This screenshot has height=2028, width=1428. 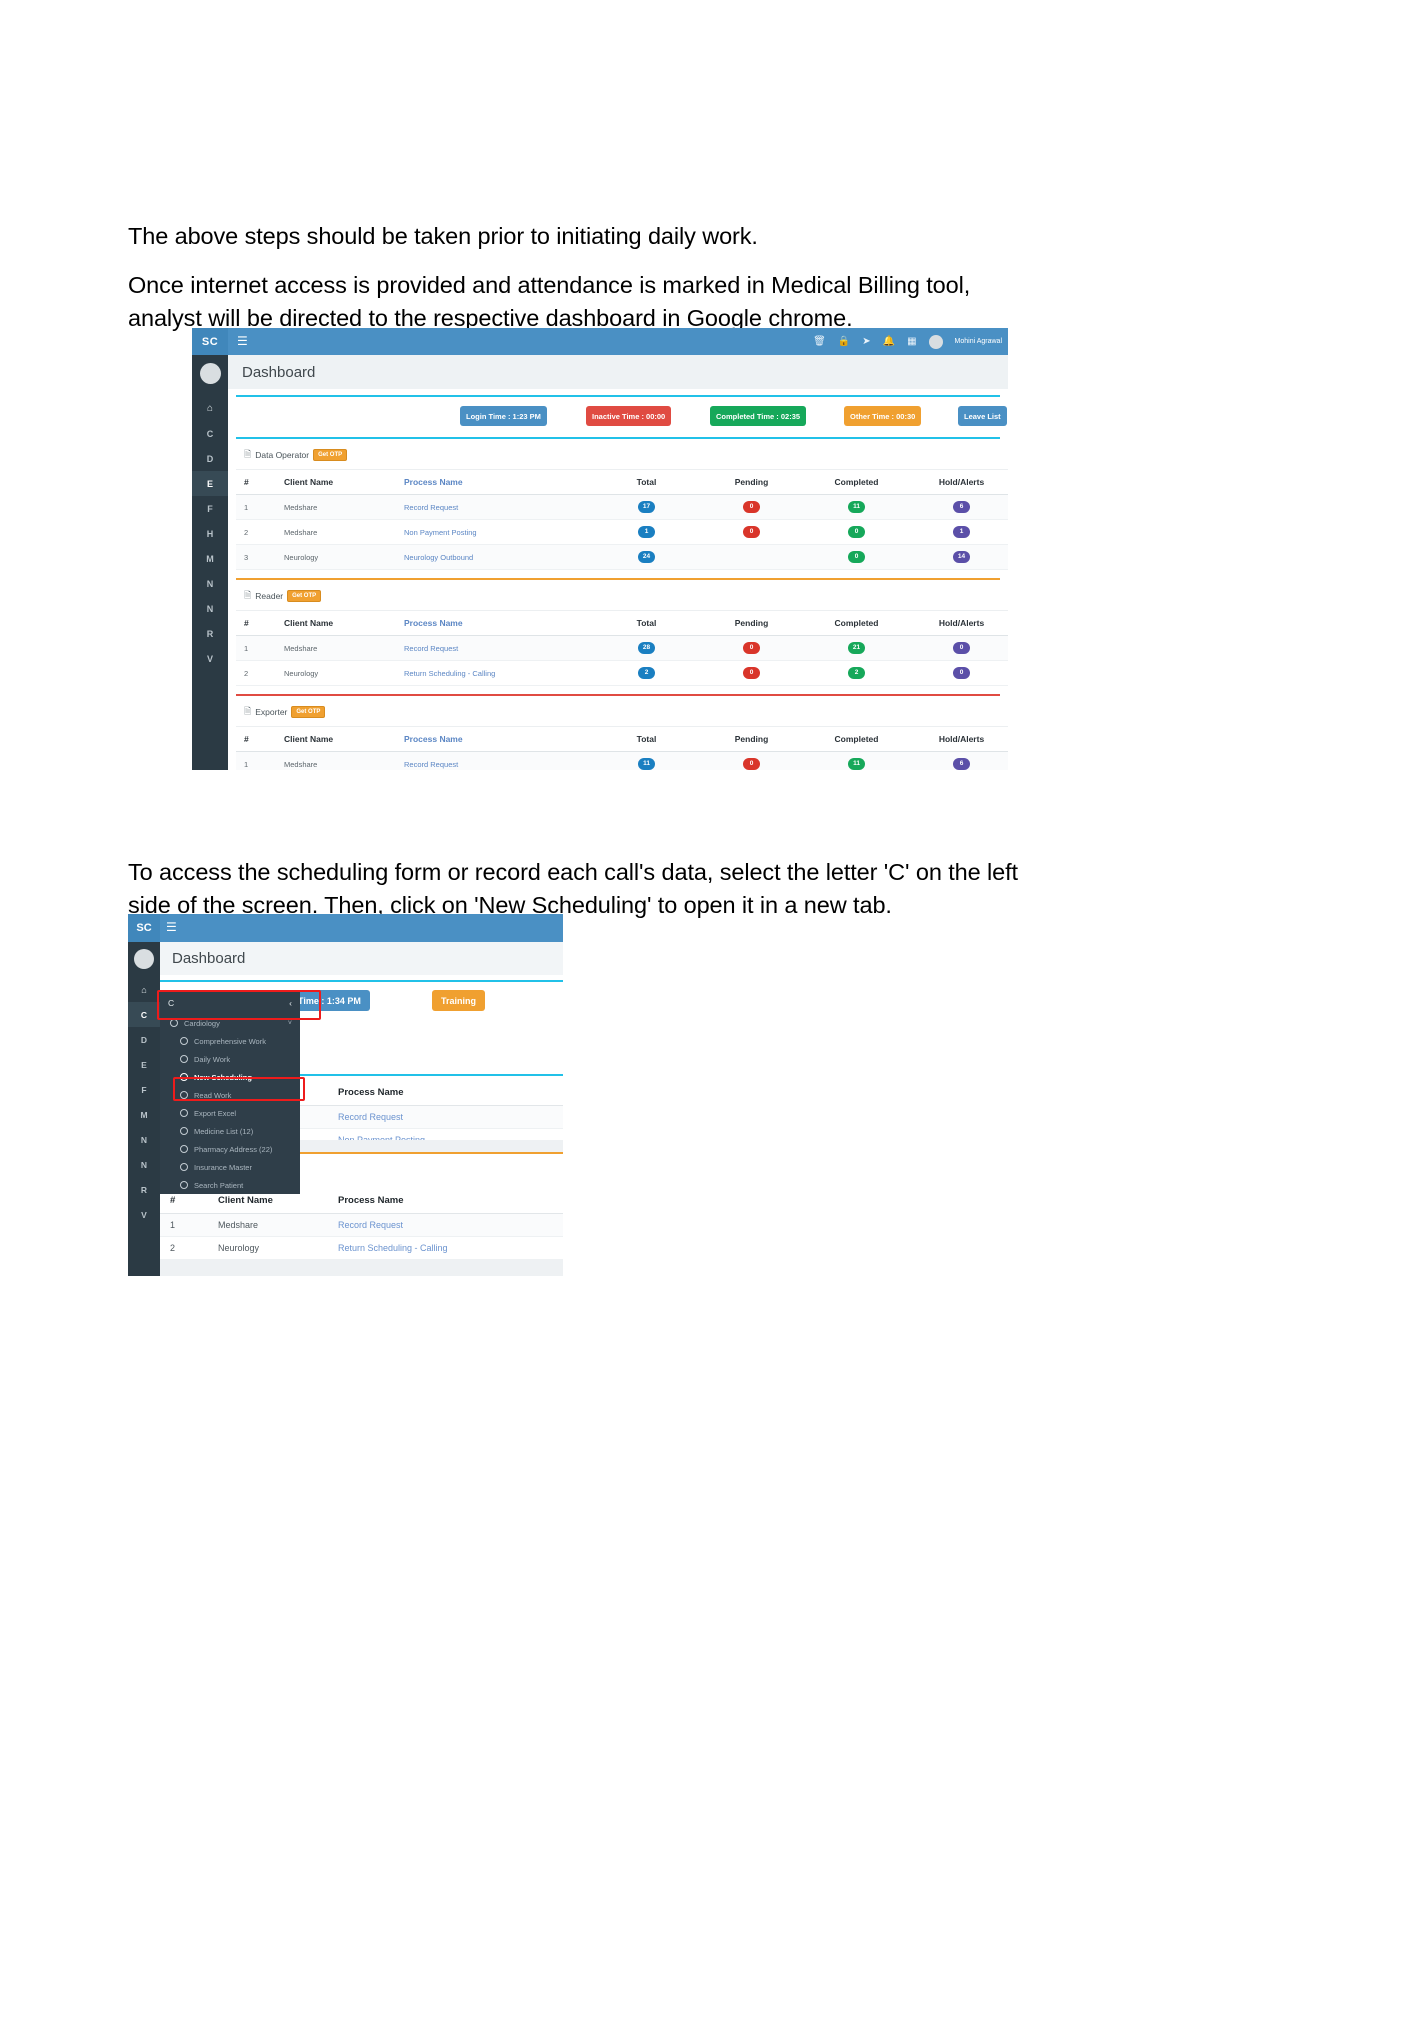 What do you see at coordinates (751, 482) in the screenshot?
I see `col-pending: Pending` at bounding box center [751, 482].